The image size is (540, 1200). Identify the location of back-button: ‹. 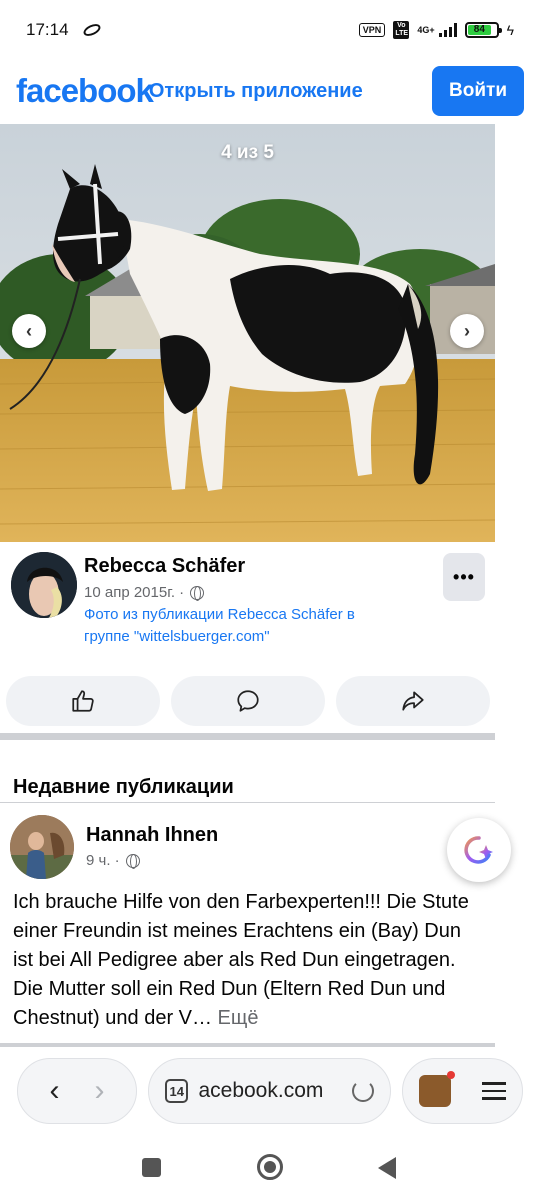
(55, 1091).